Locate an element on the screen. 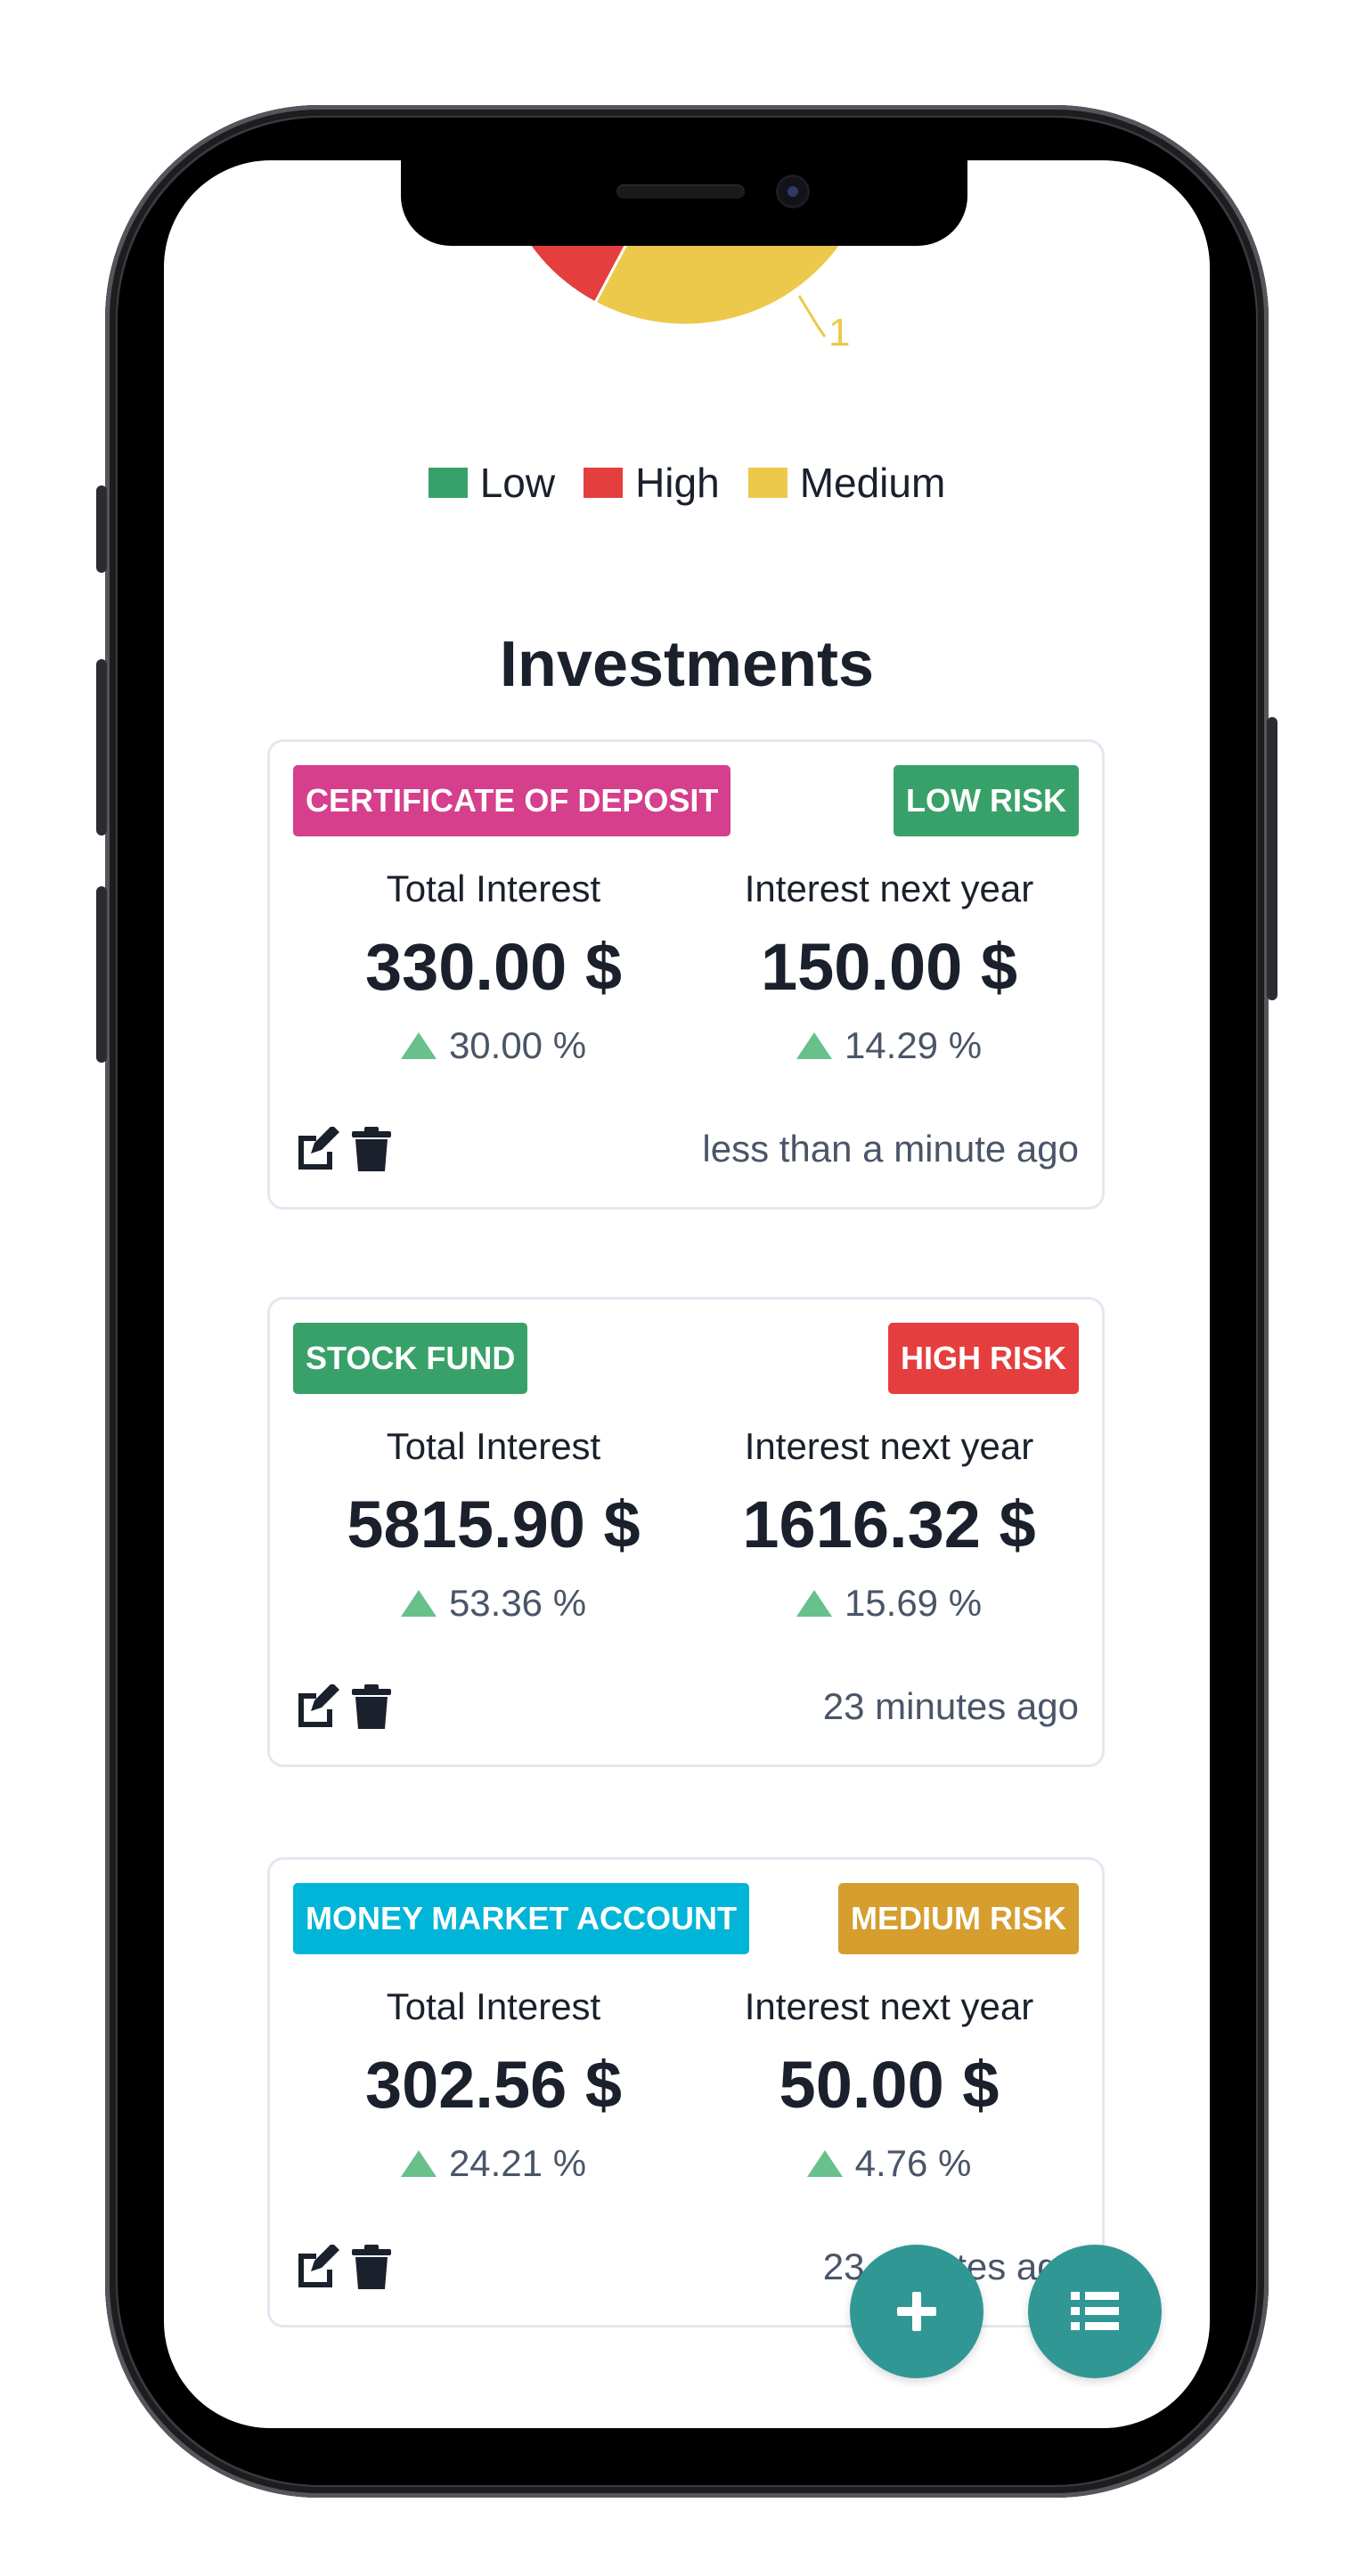  next-year-value: 150.00 $ is located at coordinates (889, 967).